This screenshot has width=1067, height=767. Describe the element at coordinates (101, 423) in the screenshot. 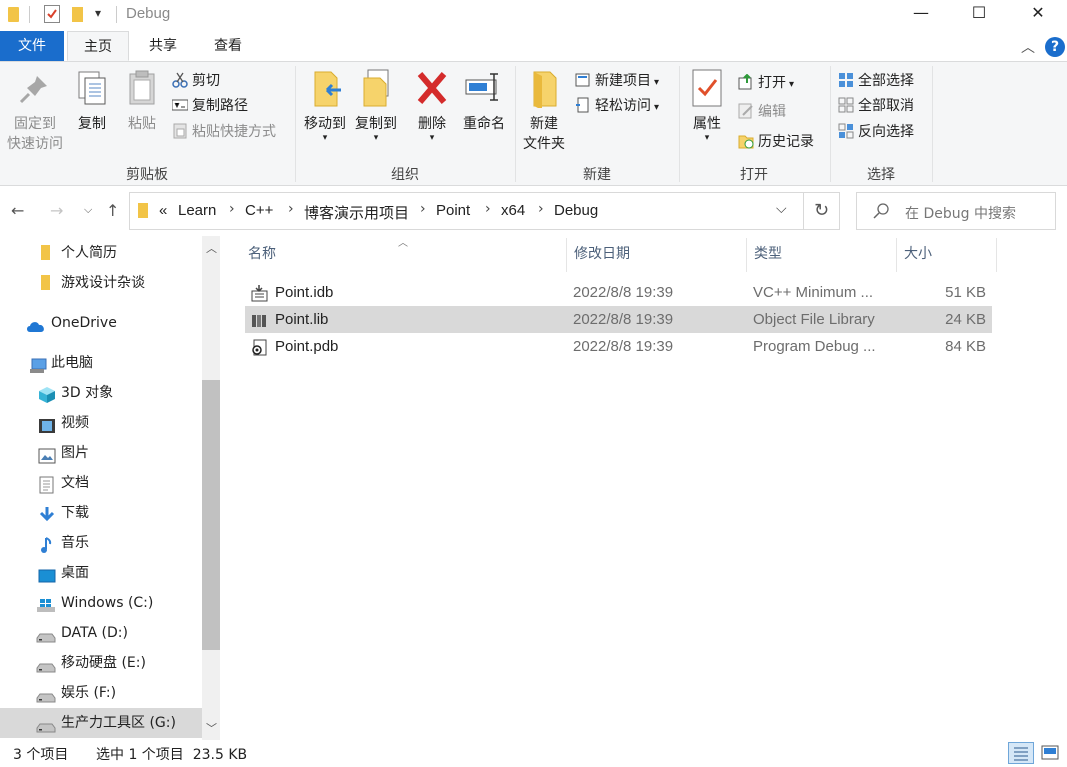

I see `nav-item-videos: 视频` at that location.